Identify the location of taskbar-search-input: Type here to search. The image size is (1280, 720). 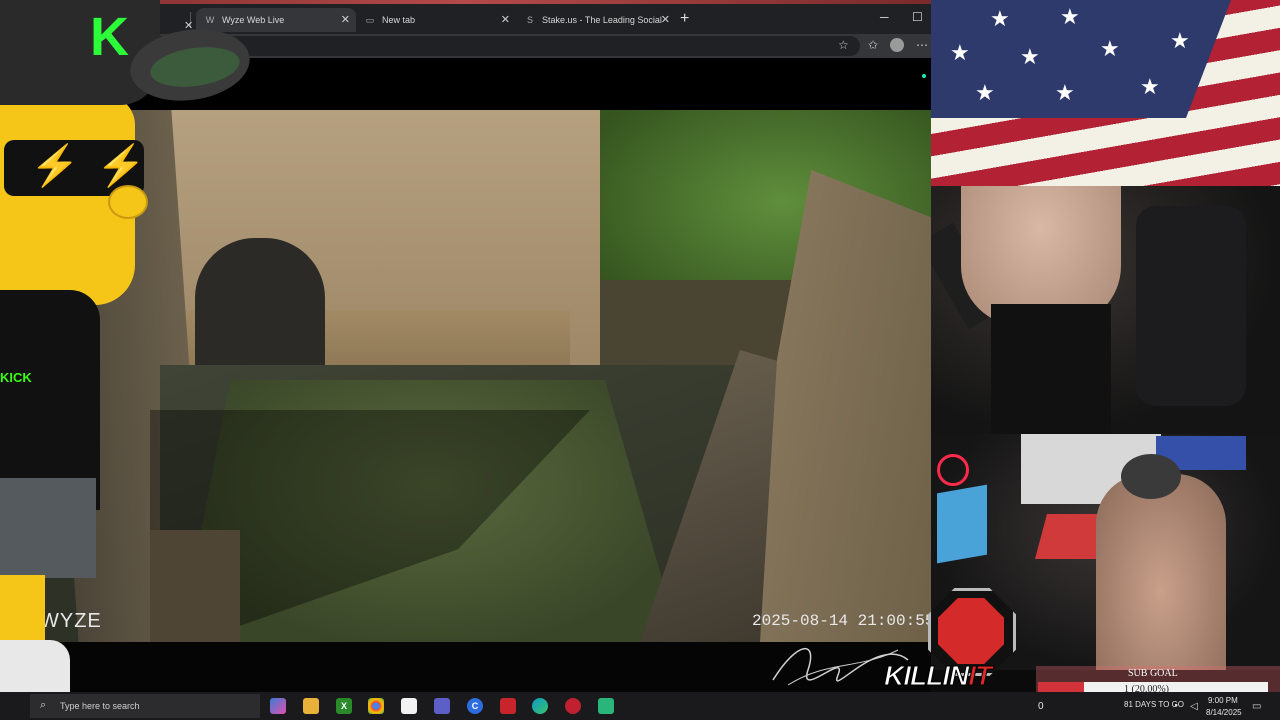
(145, 706).